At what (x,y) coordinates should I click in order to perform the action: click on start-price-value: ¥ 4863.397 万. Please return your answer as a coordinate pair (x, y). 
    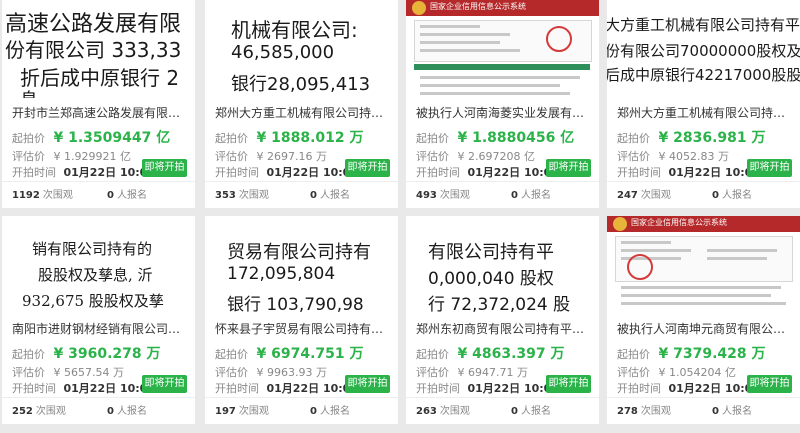
    Looking at the image, I should click on (511, 354).